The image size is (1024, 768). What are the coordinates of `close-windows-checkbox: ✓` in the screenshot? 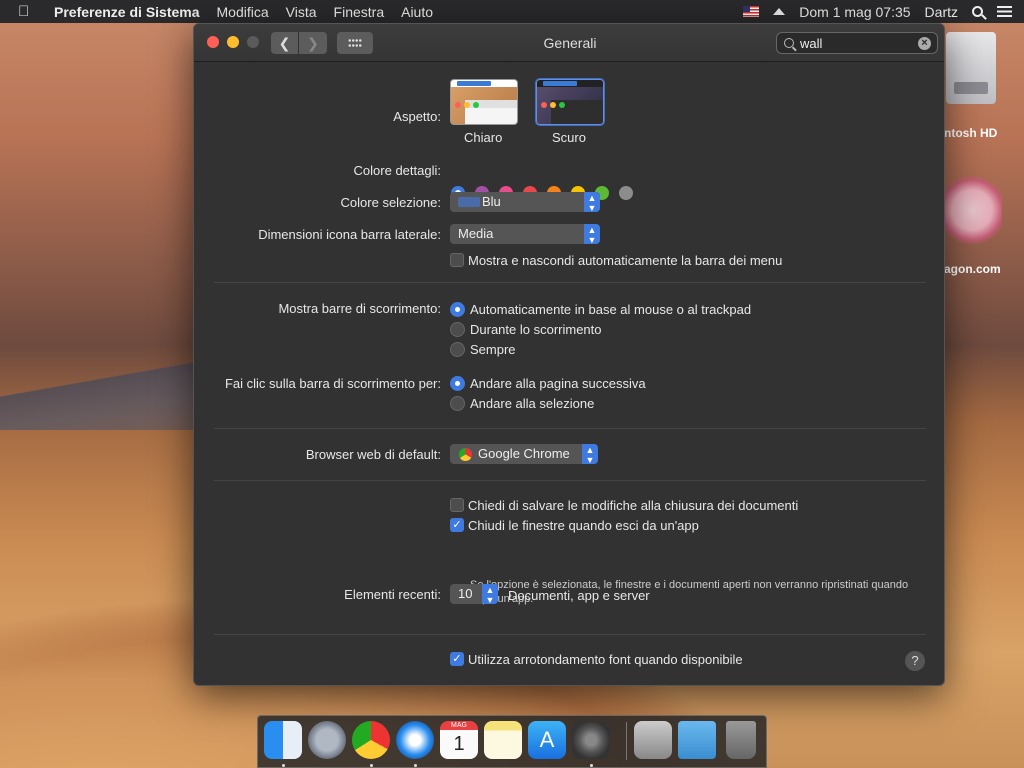 It's located at (457, 525).